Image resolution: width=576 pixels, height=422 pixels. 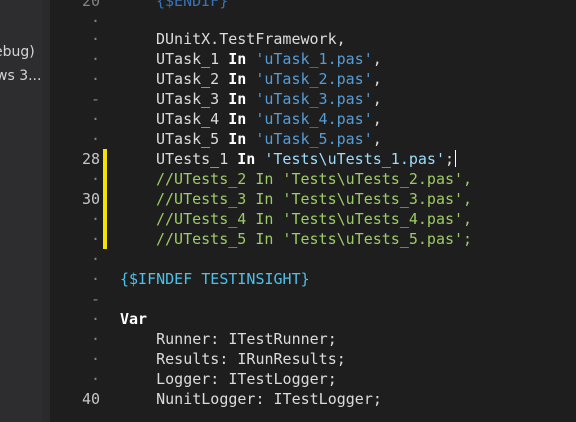 What do you see at coordinates (90, 5) in the screenshot?
I see `line-number: 20` at bounding box center [90, 5].